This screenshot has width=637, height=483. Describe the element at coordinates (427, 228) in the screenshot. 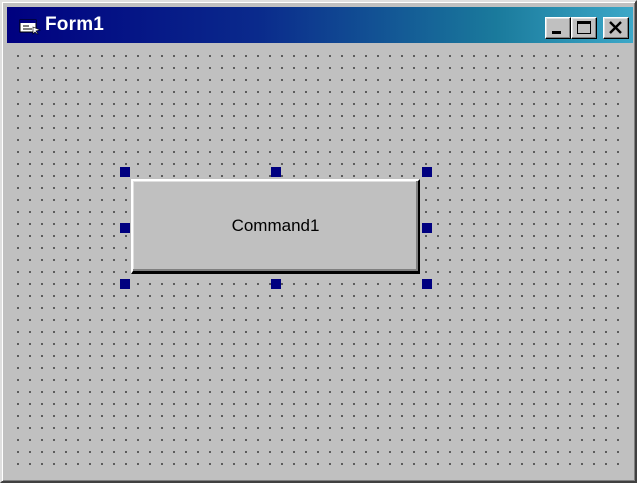

I see `resize-handle-right` at that location.